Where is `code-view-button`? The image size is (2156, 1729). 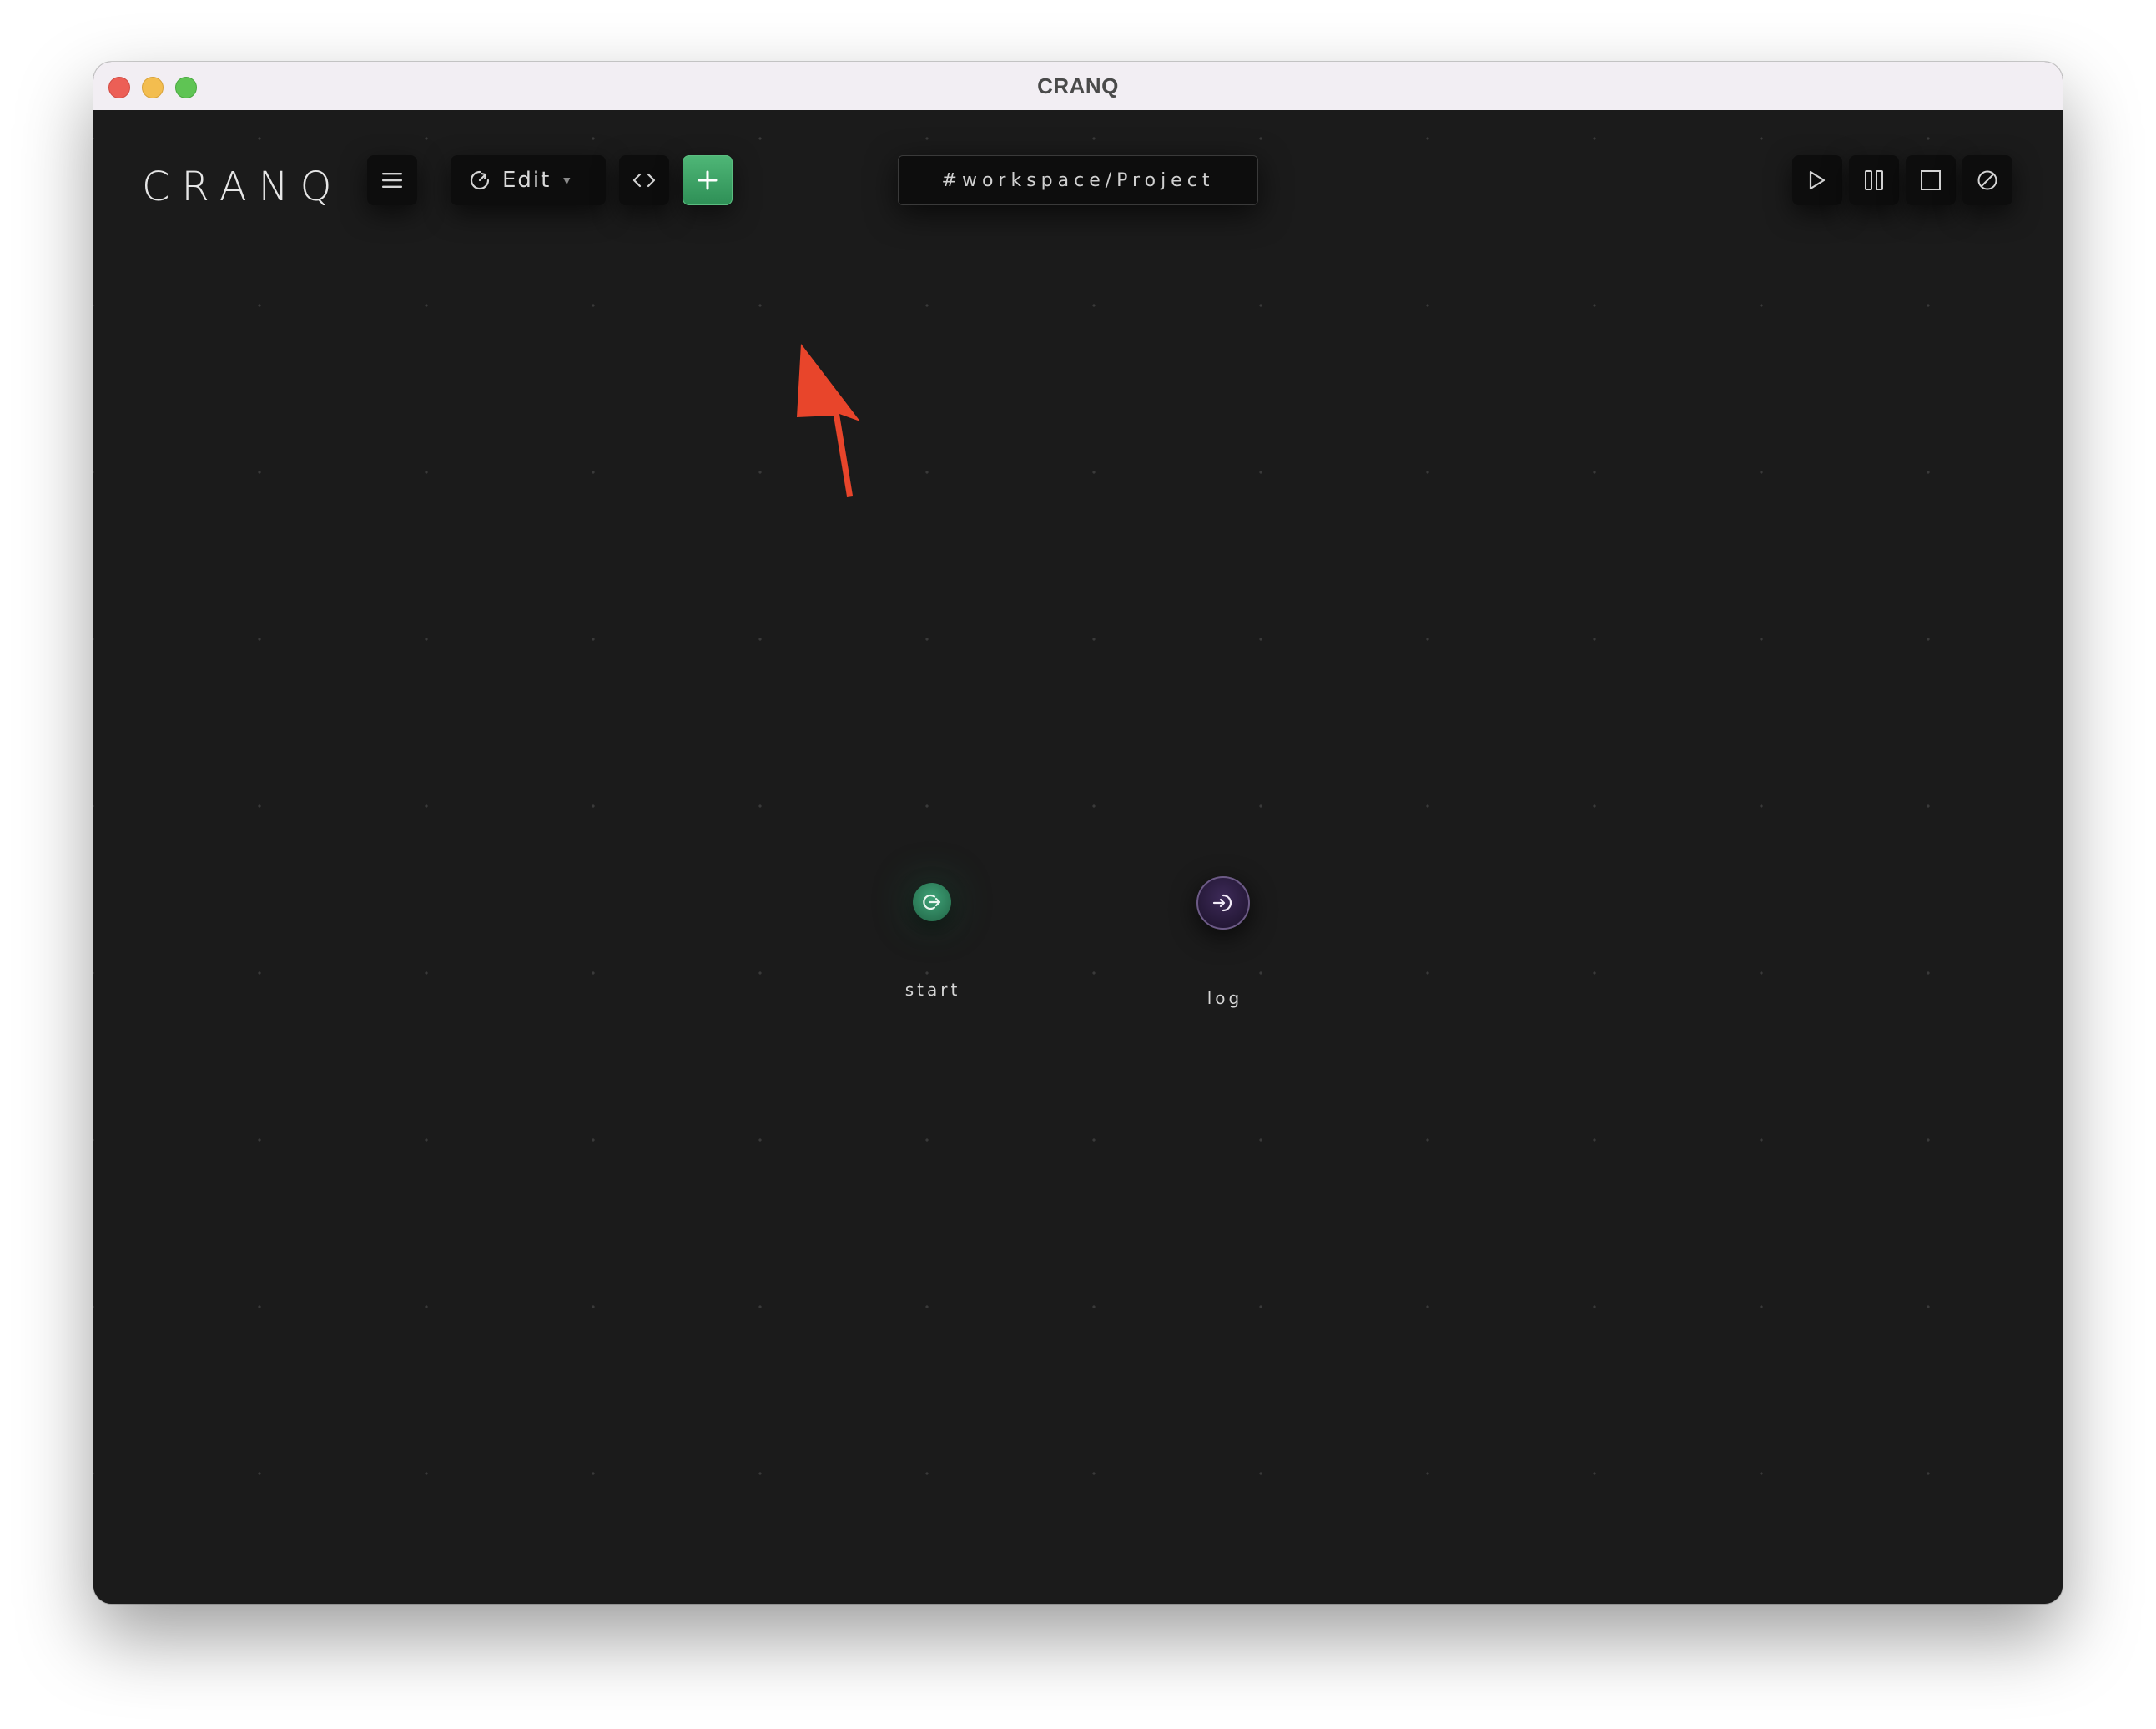
code-view-button is located at coordinates (644, 180).